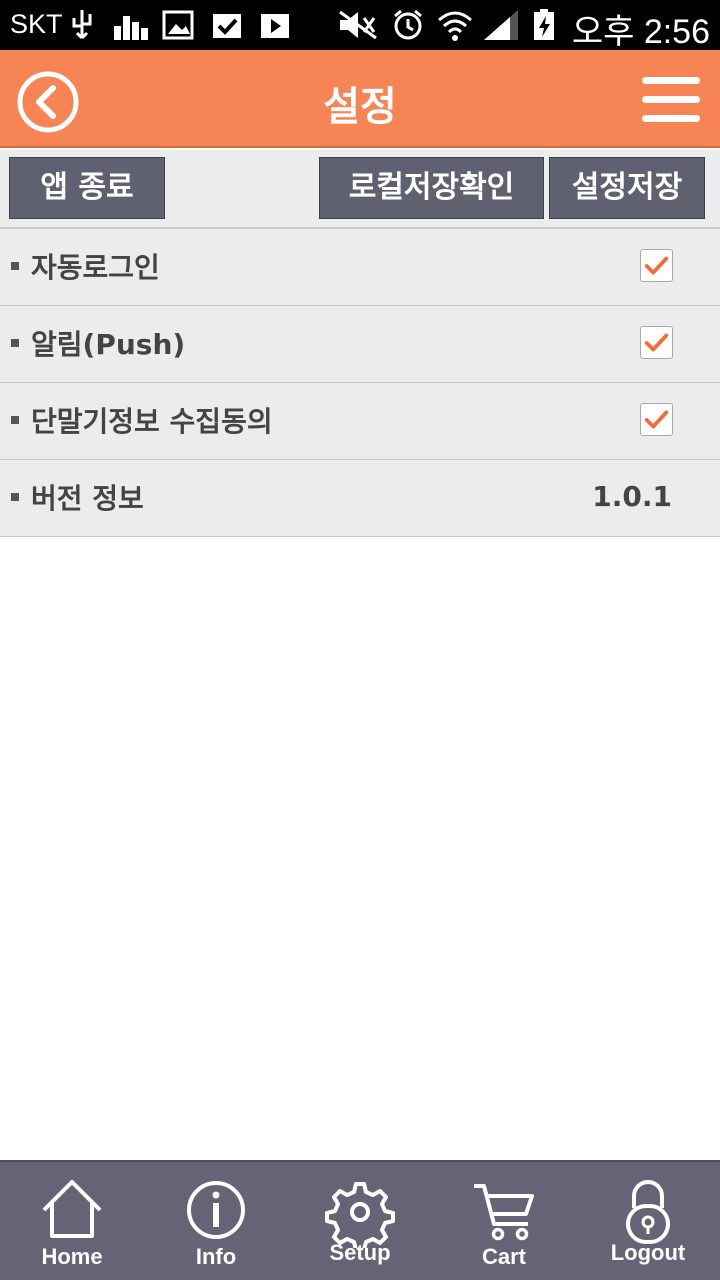  I want to click on status-bar: SKT 오후 2:56, so click(360, 25).